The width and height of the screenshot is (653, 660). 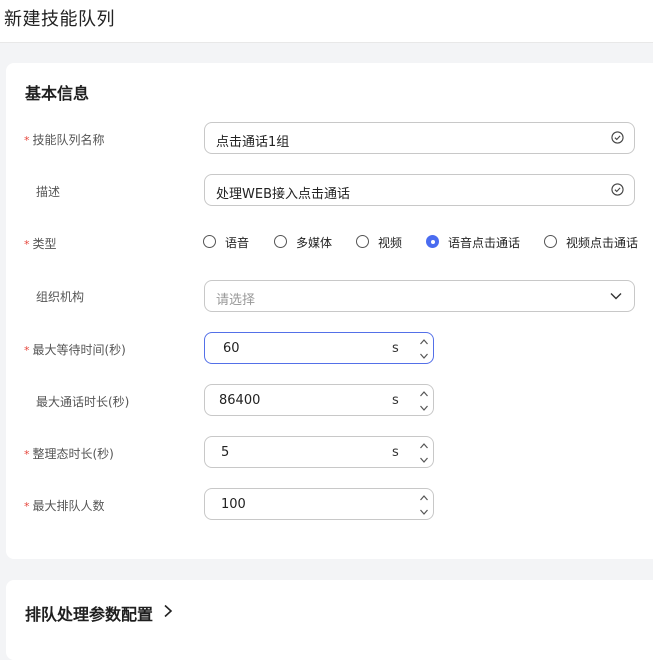 I want to click on page-header: 新建技能队列, so click(x=326, y=21).